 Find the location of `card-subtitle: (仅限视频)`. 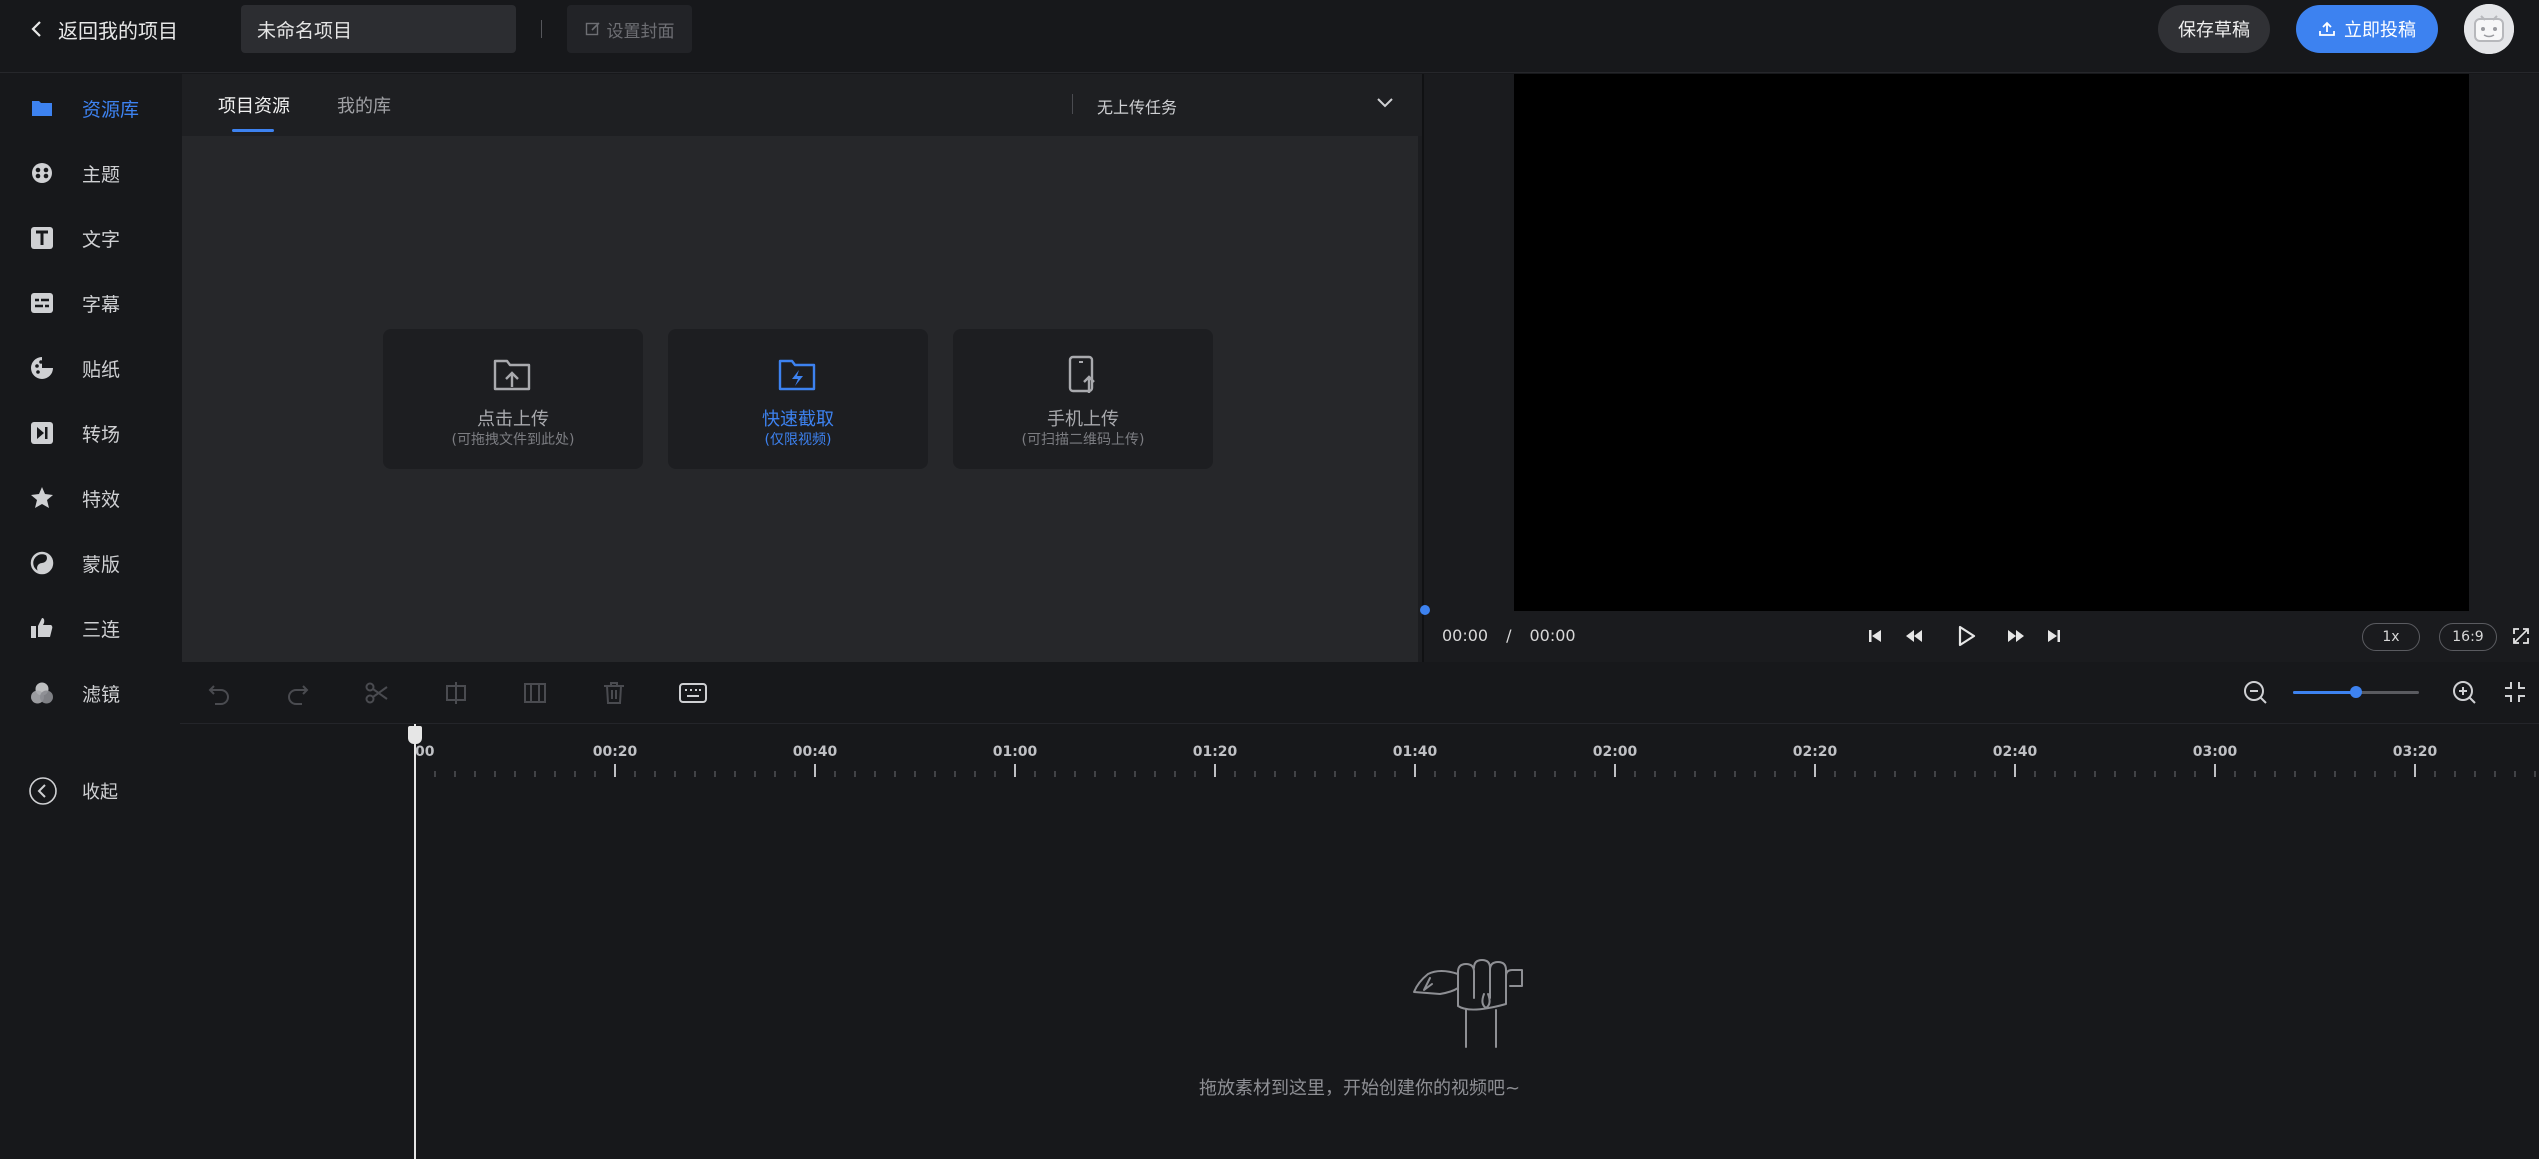

card-subtitle: (仅限视频) is located at coordinates (798, 440).